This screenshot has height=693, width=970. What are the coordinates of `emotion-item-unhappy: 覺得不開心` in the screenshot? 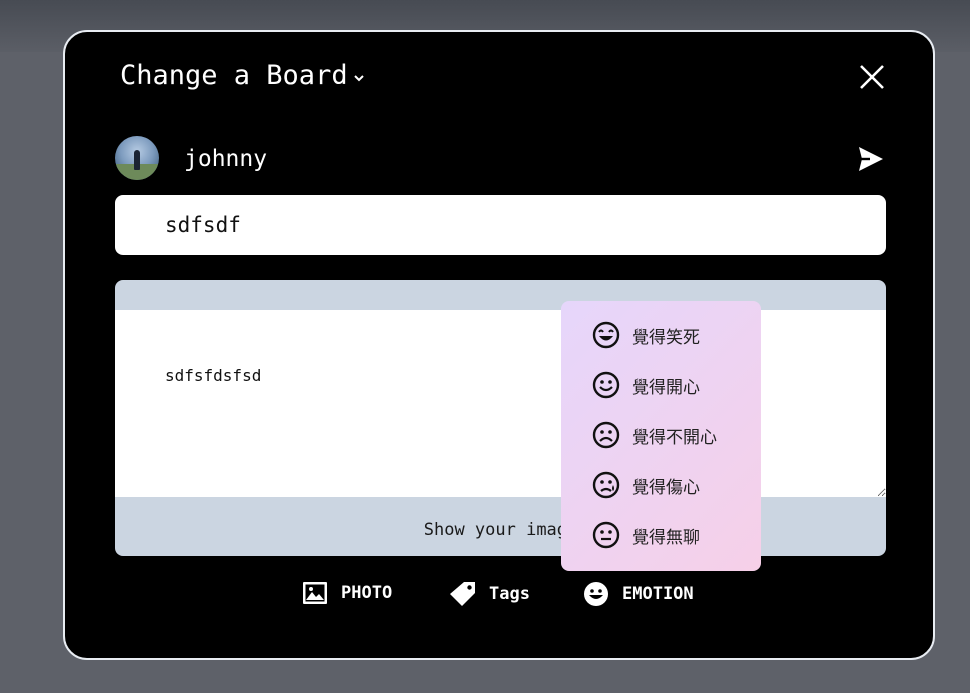 It's located at (654, 435).